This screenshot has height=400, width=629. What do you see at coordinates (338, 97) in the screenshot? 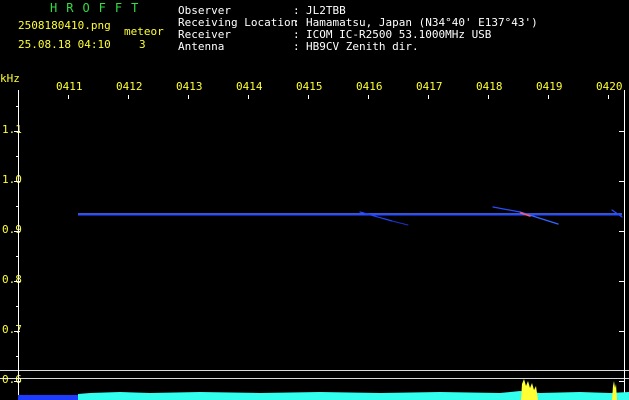
I see `time-tick-marks` at bounding box center [338, 97].